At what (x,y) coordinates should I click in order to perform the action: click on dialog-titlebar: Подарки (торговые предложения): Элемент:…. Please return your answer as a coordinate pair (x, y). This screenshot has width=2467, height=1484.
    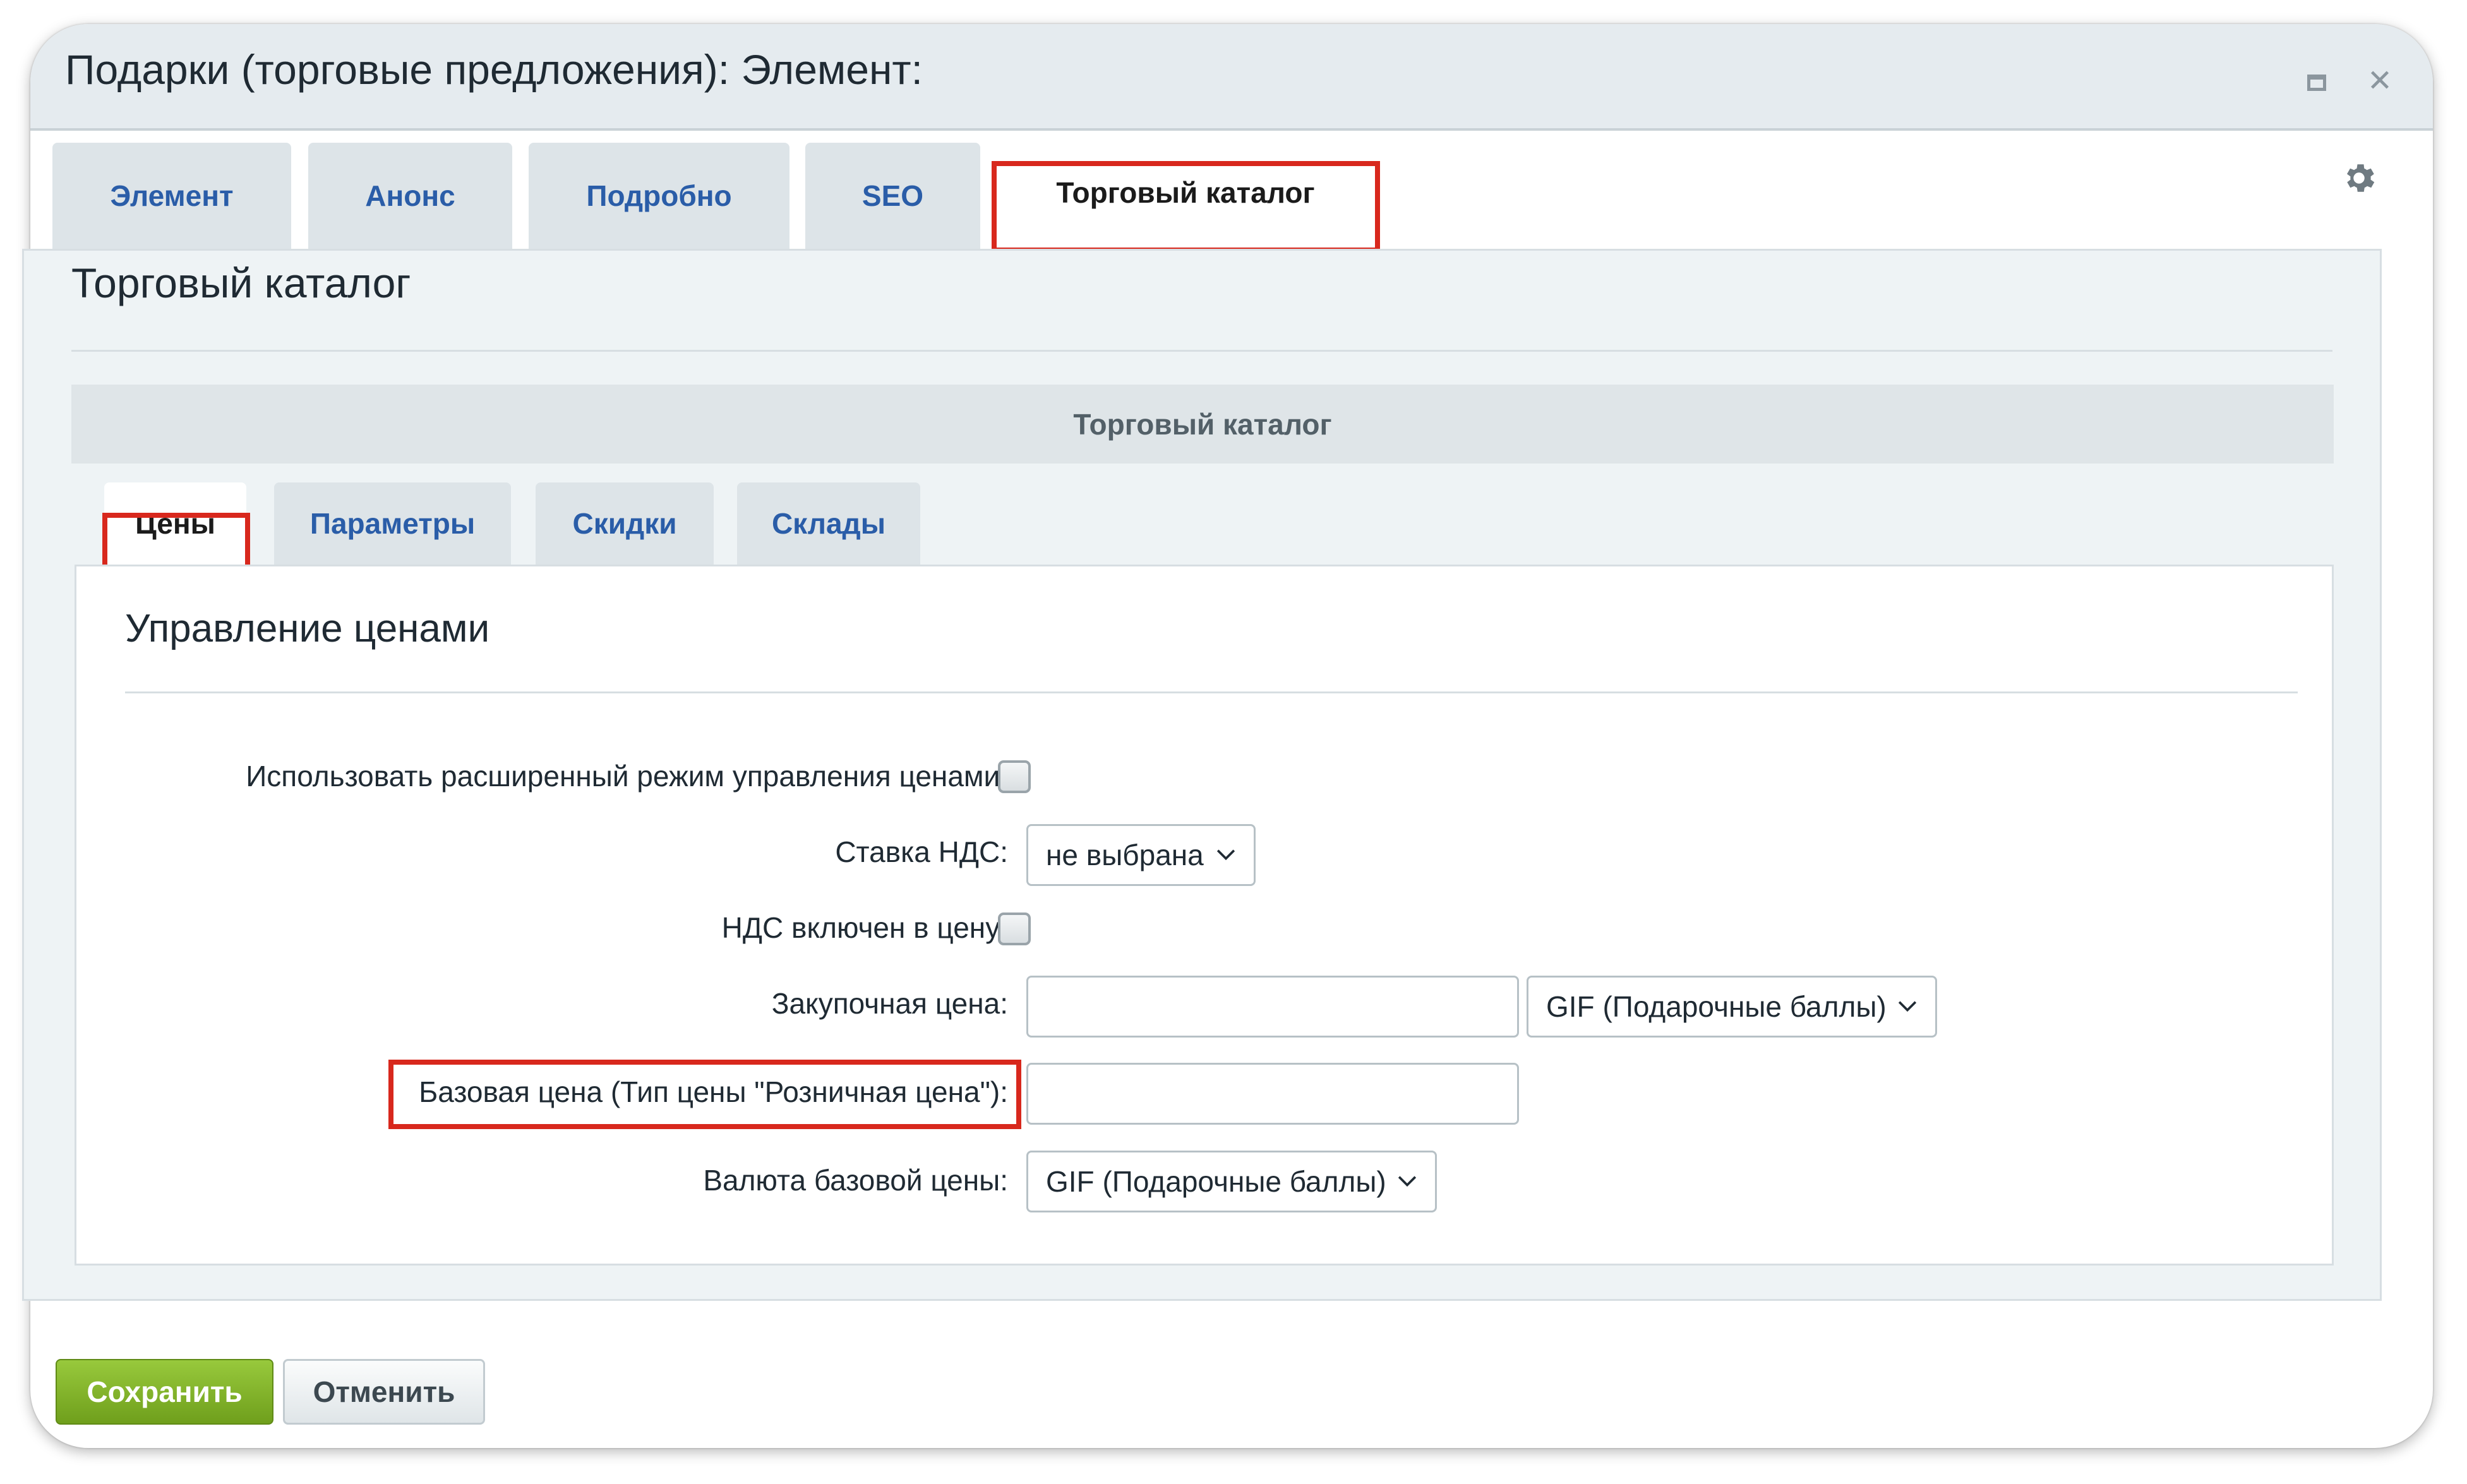
    Looking at the image, I should click on (1231, 77).